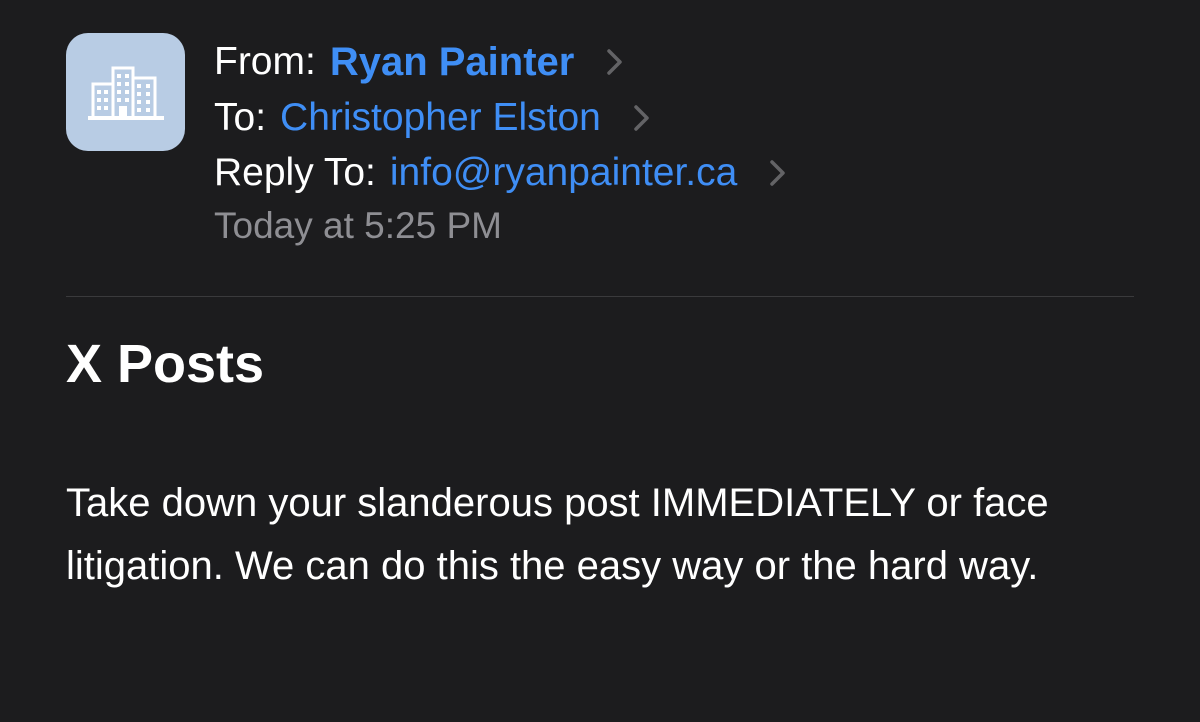  I want to click on reply-to-row: Reply To: info@ryanpainter.ca, so click(501, 173).